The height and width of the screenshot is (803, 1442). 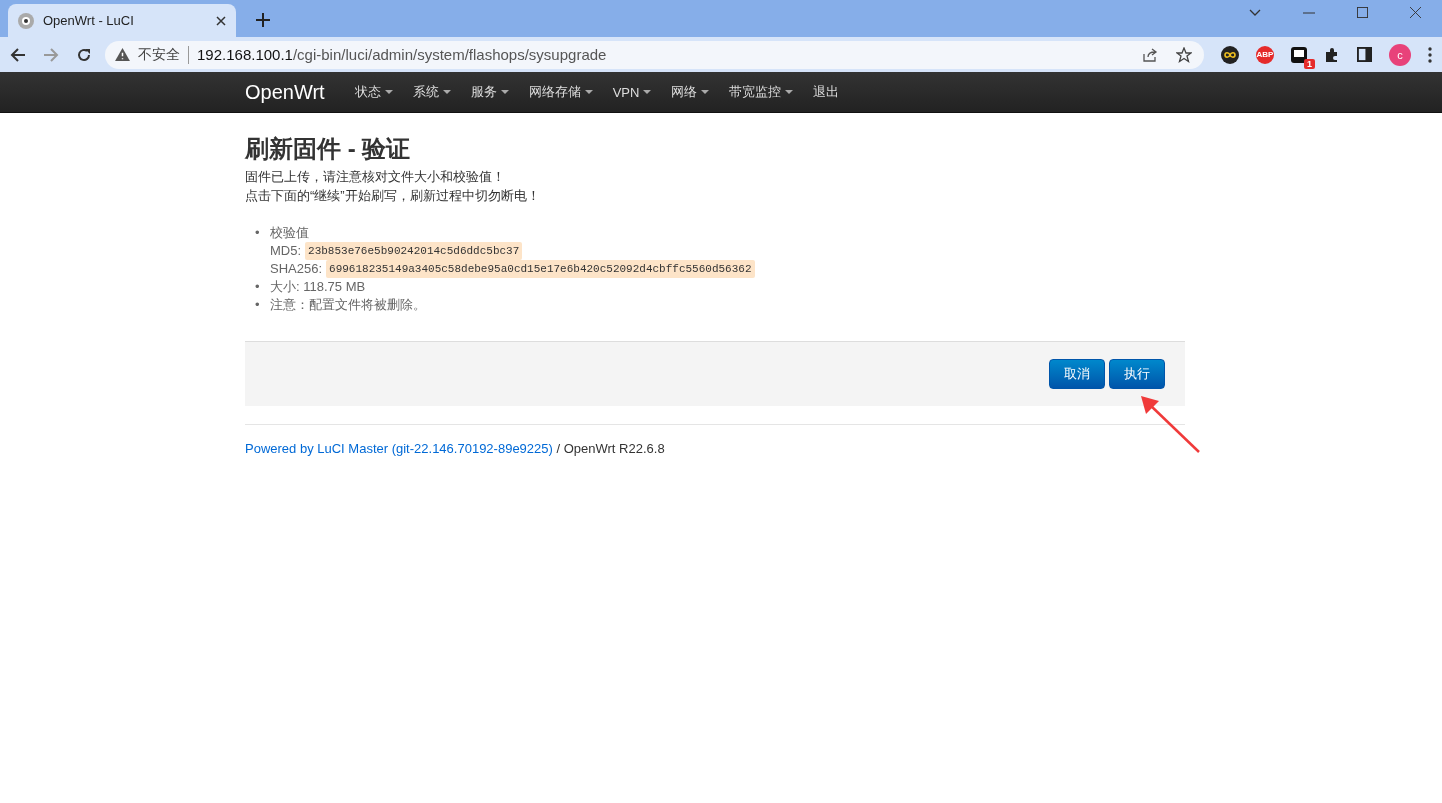 What do you see at coordinates (296, 269) in the screenshot?
I see `hash-label: SHA256:` at bounding box center [296, 269].